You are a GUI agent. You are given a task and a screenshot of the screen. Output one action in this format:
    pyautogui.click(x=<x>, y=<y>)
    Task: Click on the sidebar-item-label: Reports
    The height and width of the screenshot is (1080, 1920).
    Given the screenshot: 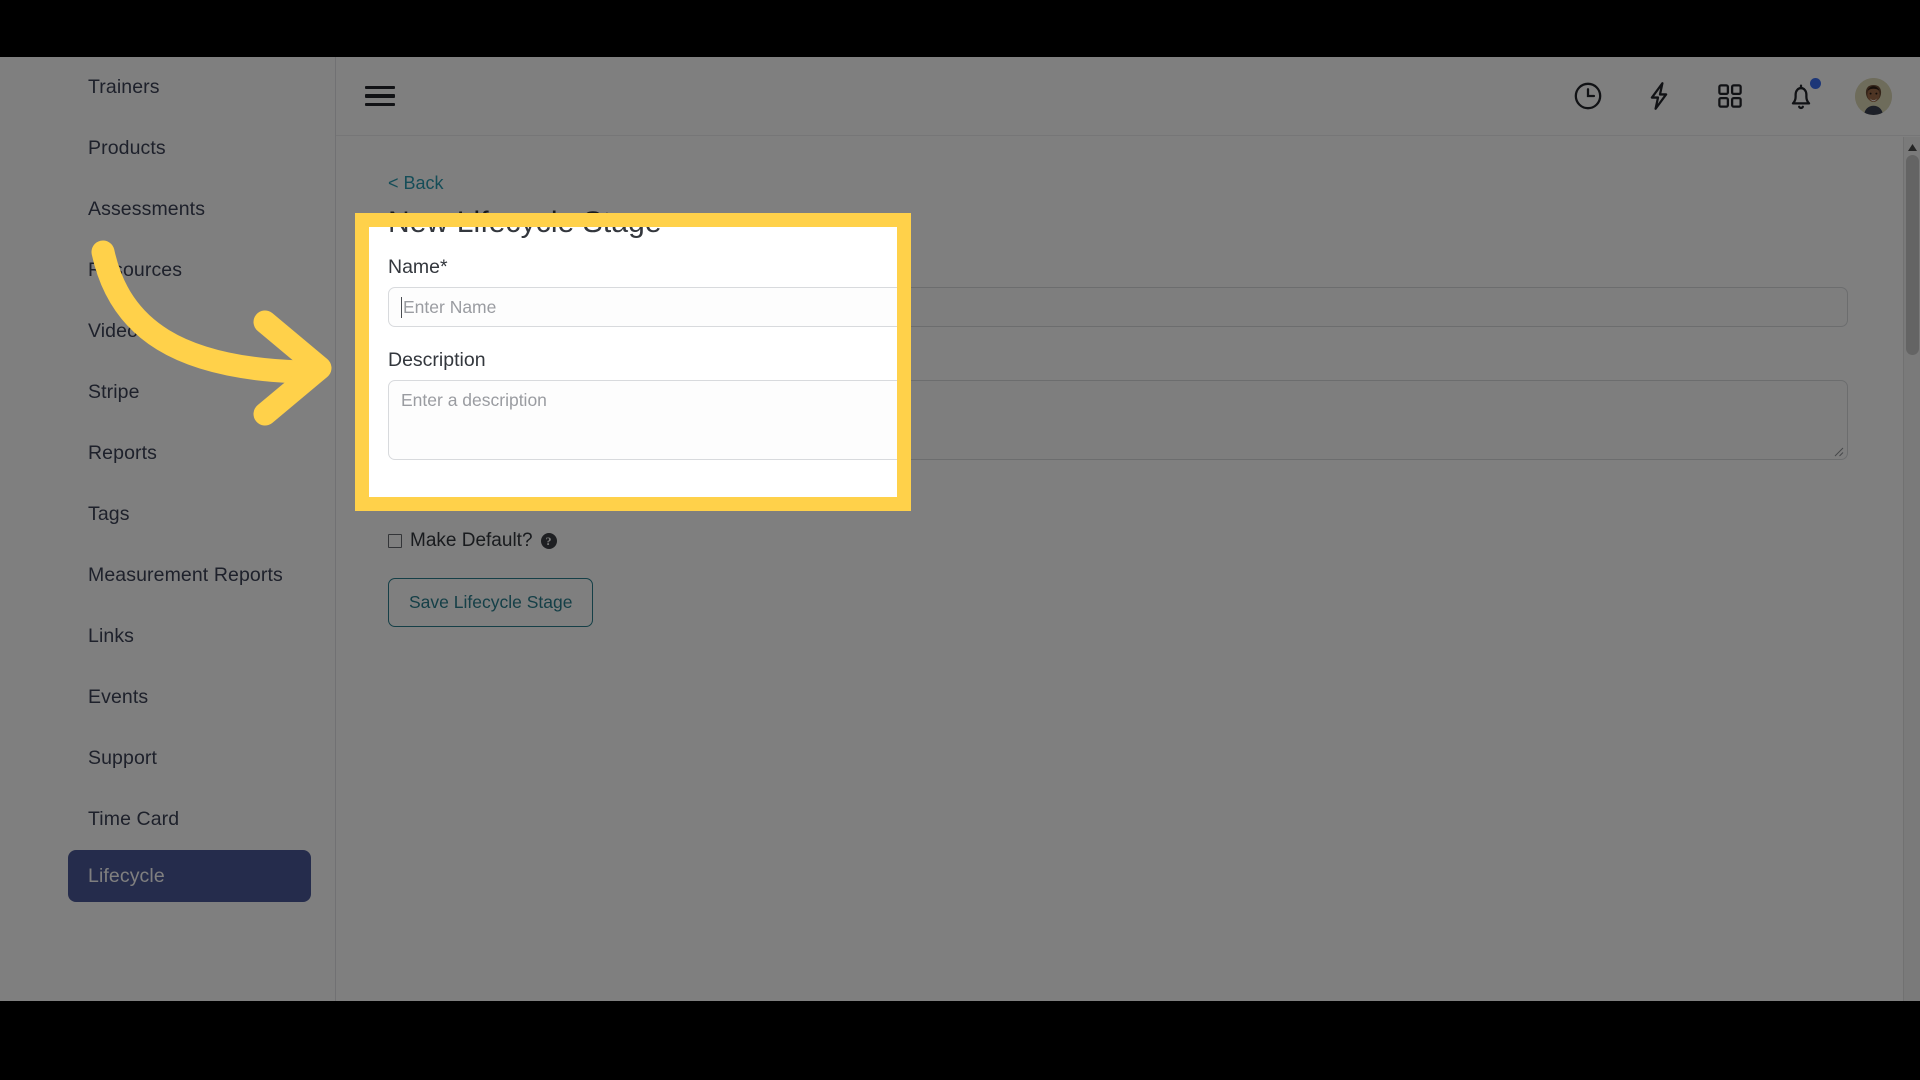 What is the action you would take?
    pyautogui.click(x=122, y=453)
    